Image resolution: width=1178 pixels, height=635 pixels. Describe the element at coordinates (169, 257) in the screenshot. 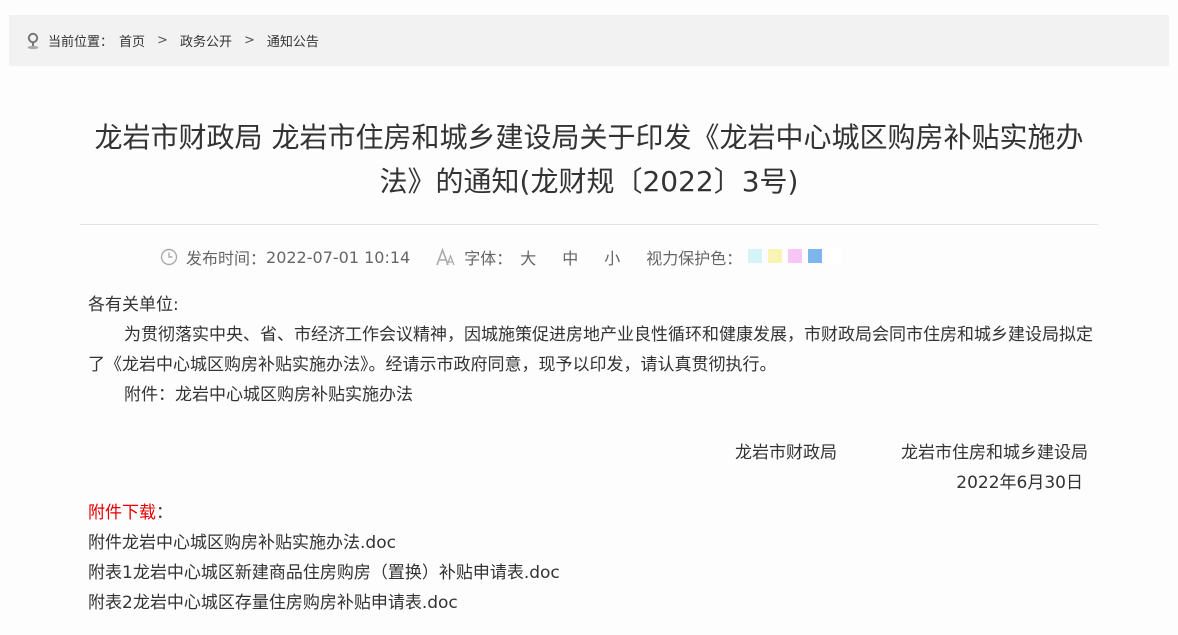

I see `clock-icon` at that location.